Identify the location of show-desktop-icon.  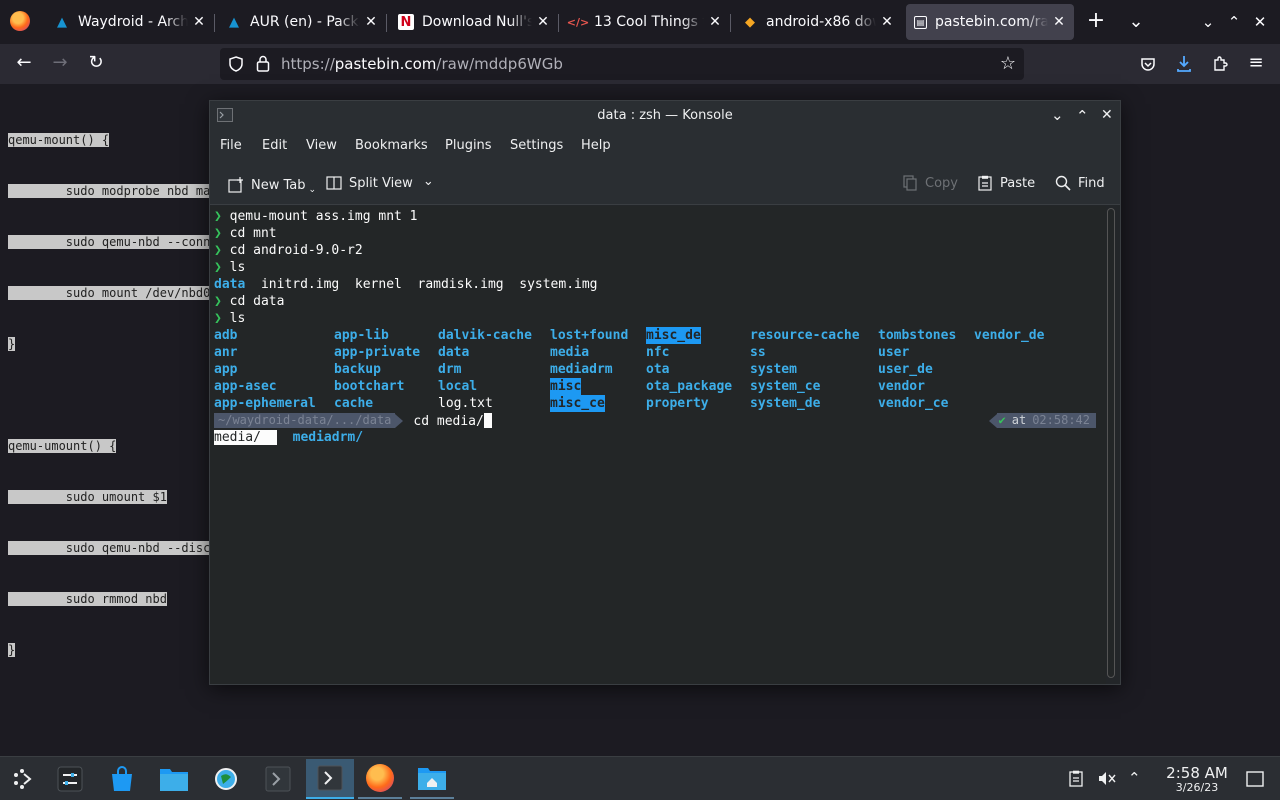
(1255, 779).